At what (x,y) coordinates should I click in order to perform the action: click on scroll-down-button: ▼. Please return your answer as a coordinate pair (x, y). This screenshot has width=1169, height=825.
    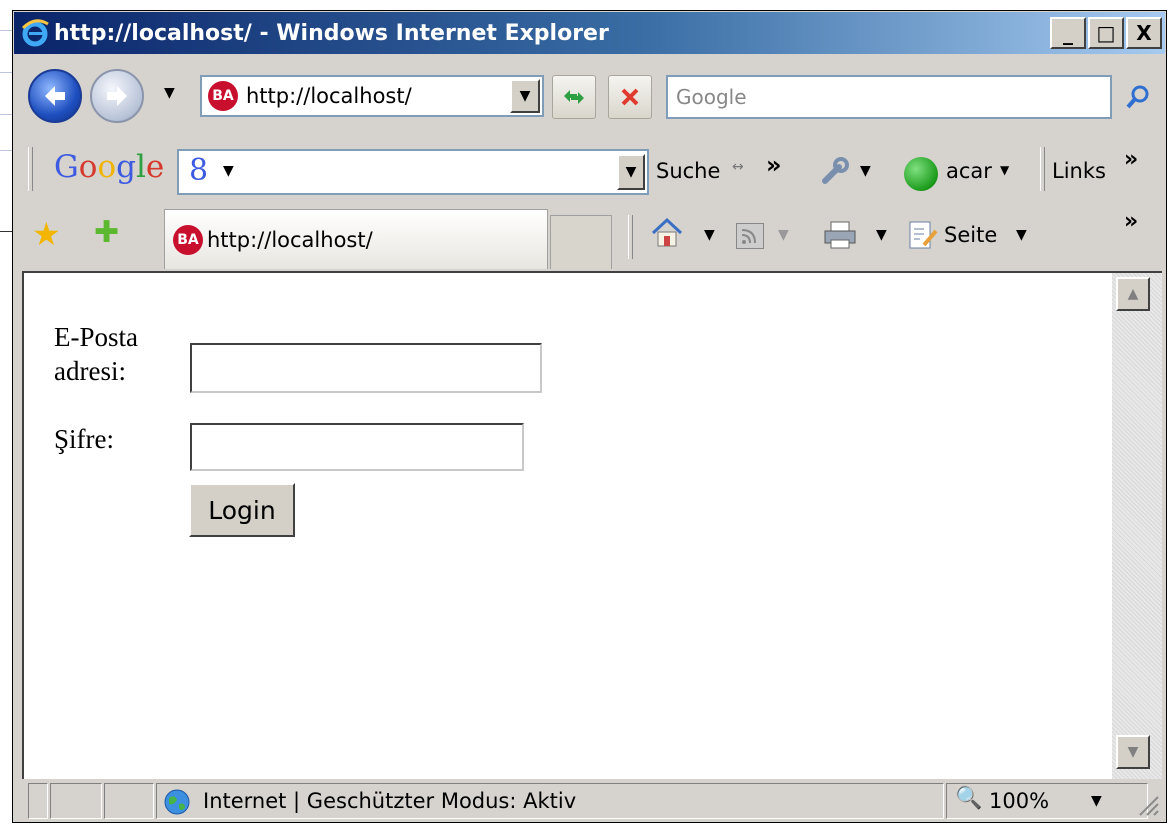
    Looking at the image, I should click on (1133, 752).